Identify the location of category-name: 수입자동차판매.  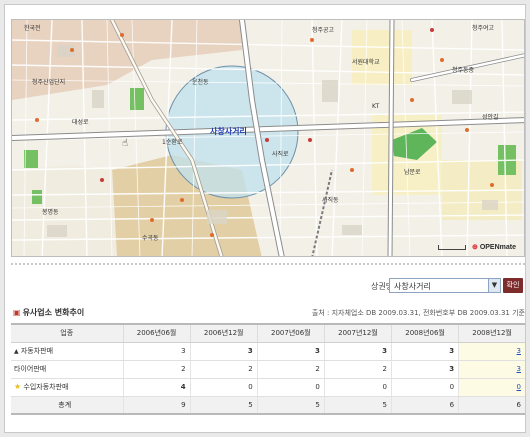
(46, 387).